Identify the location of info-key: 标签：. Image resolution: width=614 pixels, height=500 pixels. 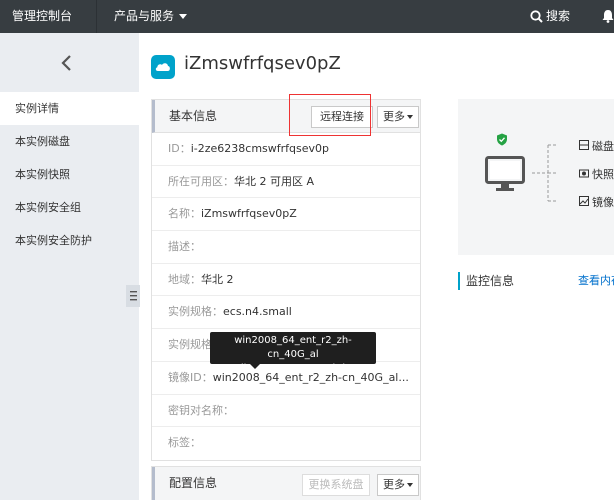
(184, 443).